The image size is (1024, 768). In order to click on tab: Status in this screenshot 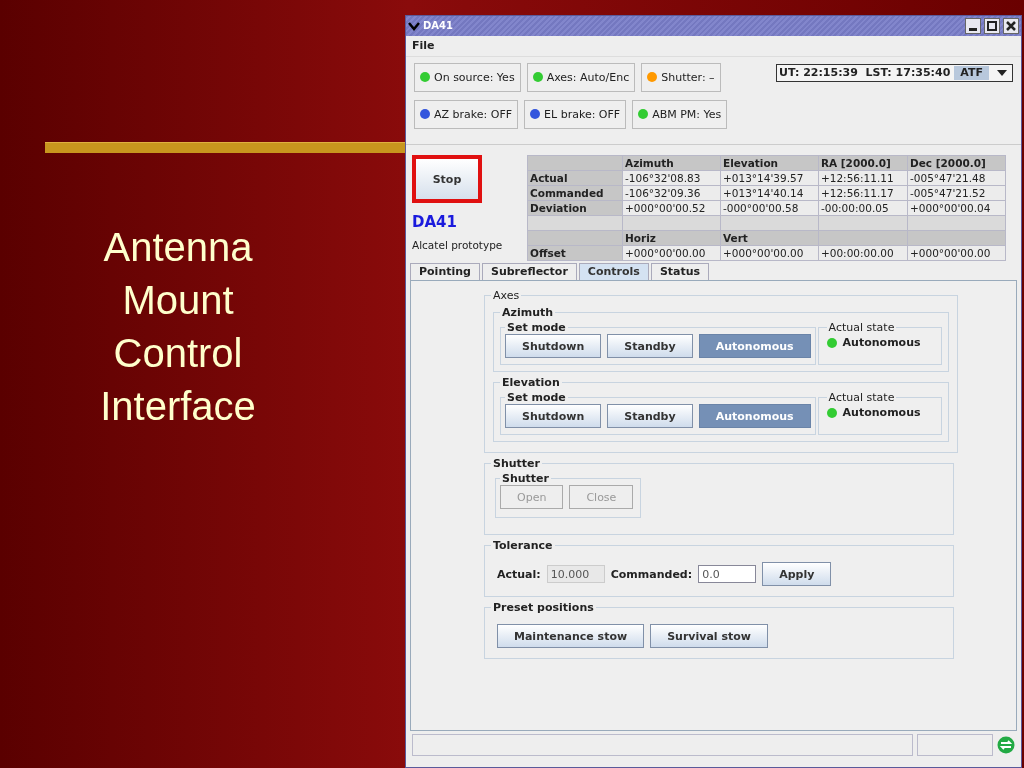, I will do `click(680, 272)`.